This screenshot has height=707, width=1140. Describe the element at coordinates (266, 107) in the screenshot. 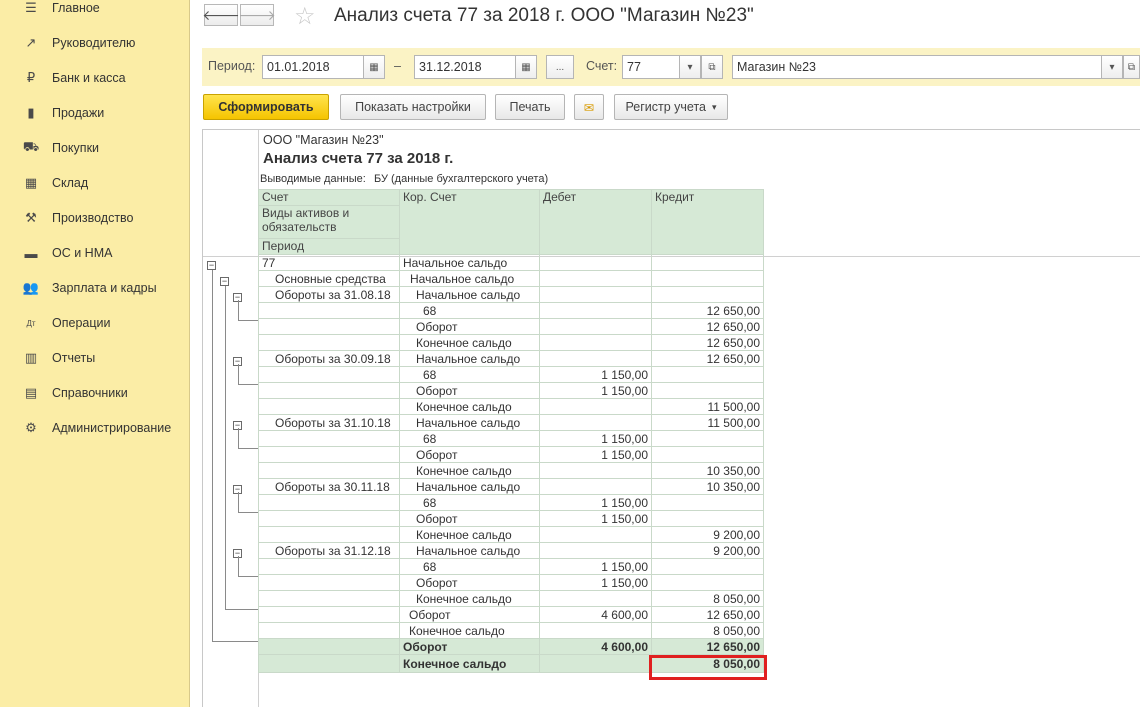

I see `generate-button: Сформировать` at that location.